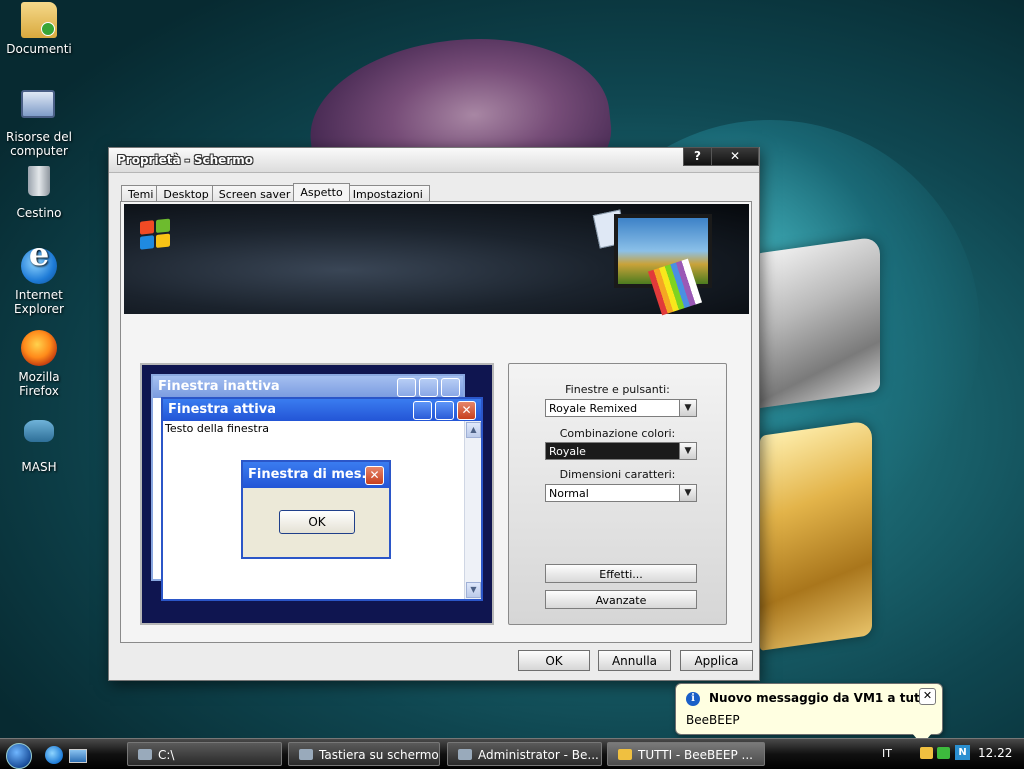 Image resolution: width=1024 pixels, height=769 pixels. What do you see at coordinates (735, 156) in the screenshot?
I see `close-button: ✕` at bounding box center [735, 156].